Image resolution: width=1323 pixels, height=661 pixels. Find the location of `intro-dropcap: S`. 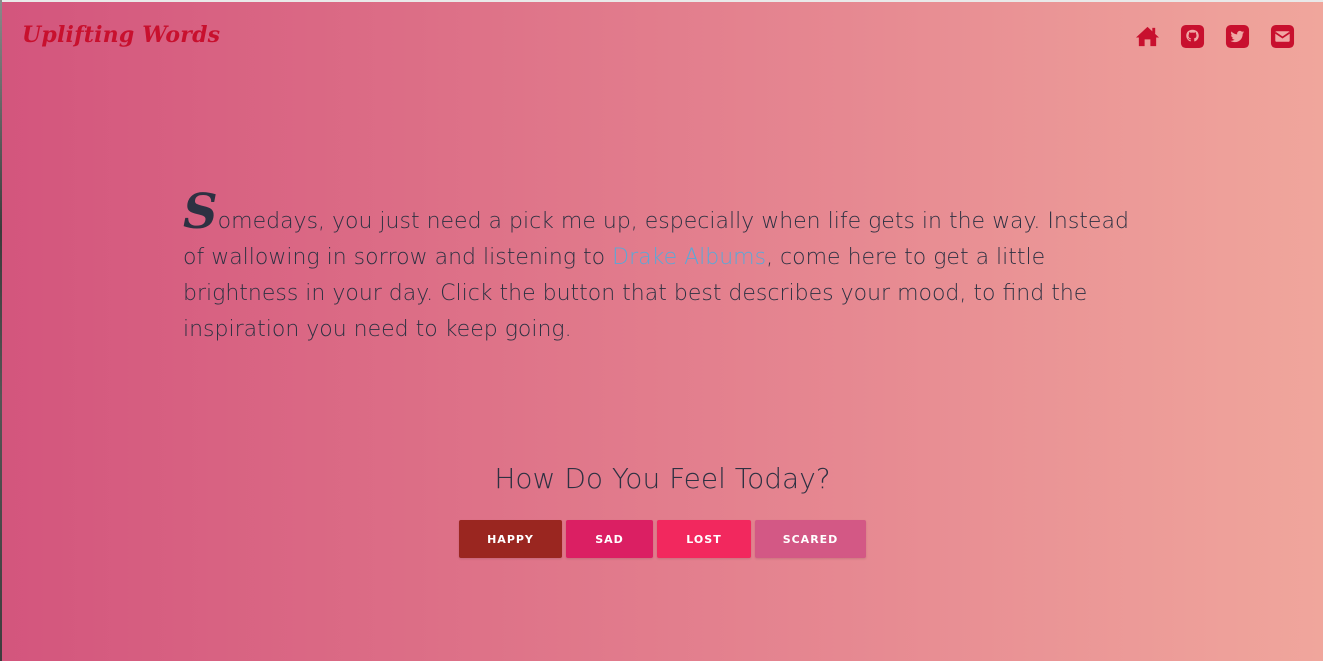

intro-dropcap: S is located at coordinates (200, 212).